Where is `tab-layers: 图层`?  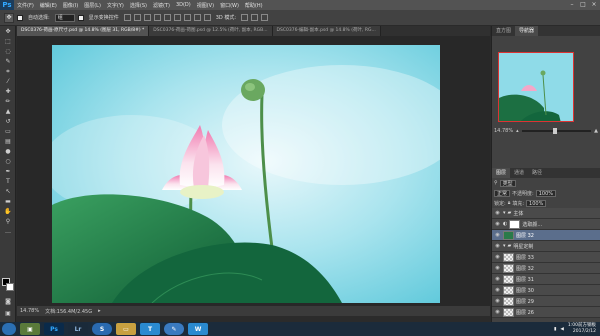
tab-layers: 图层 is located at coordinates (501, 173).